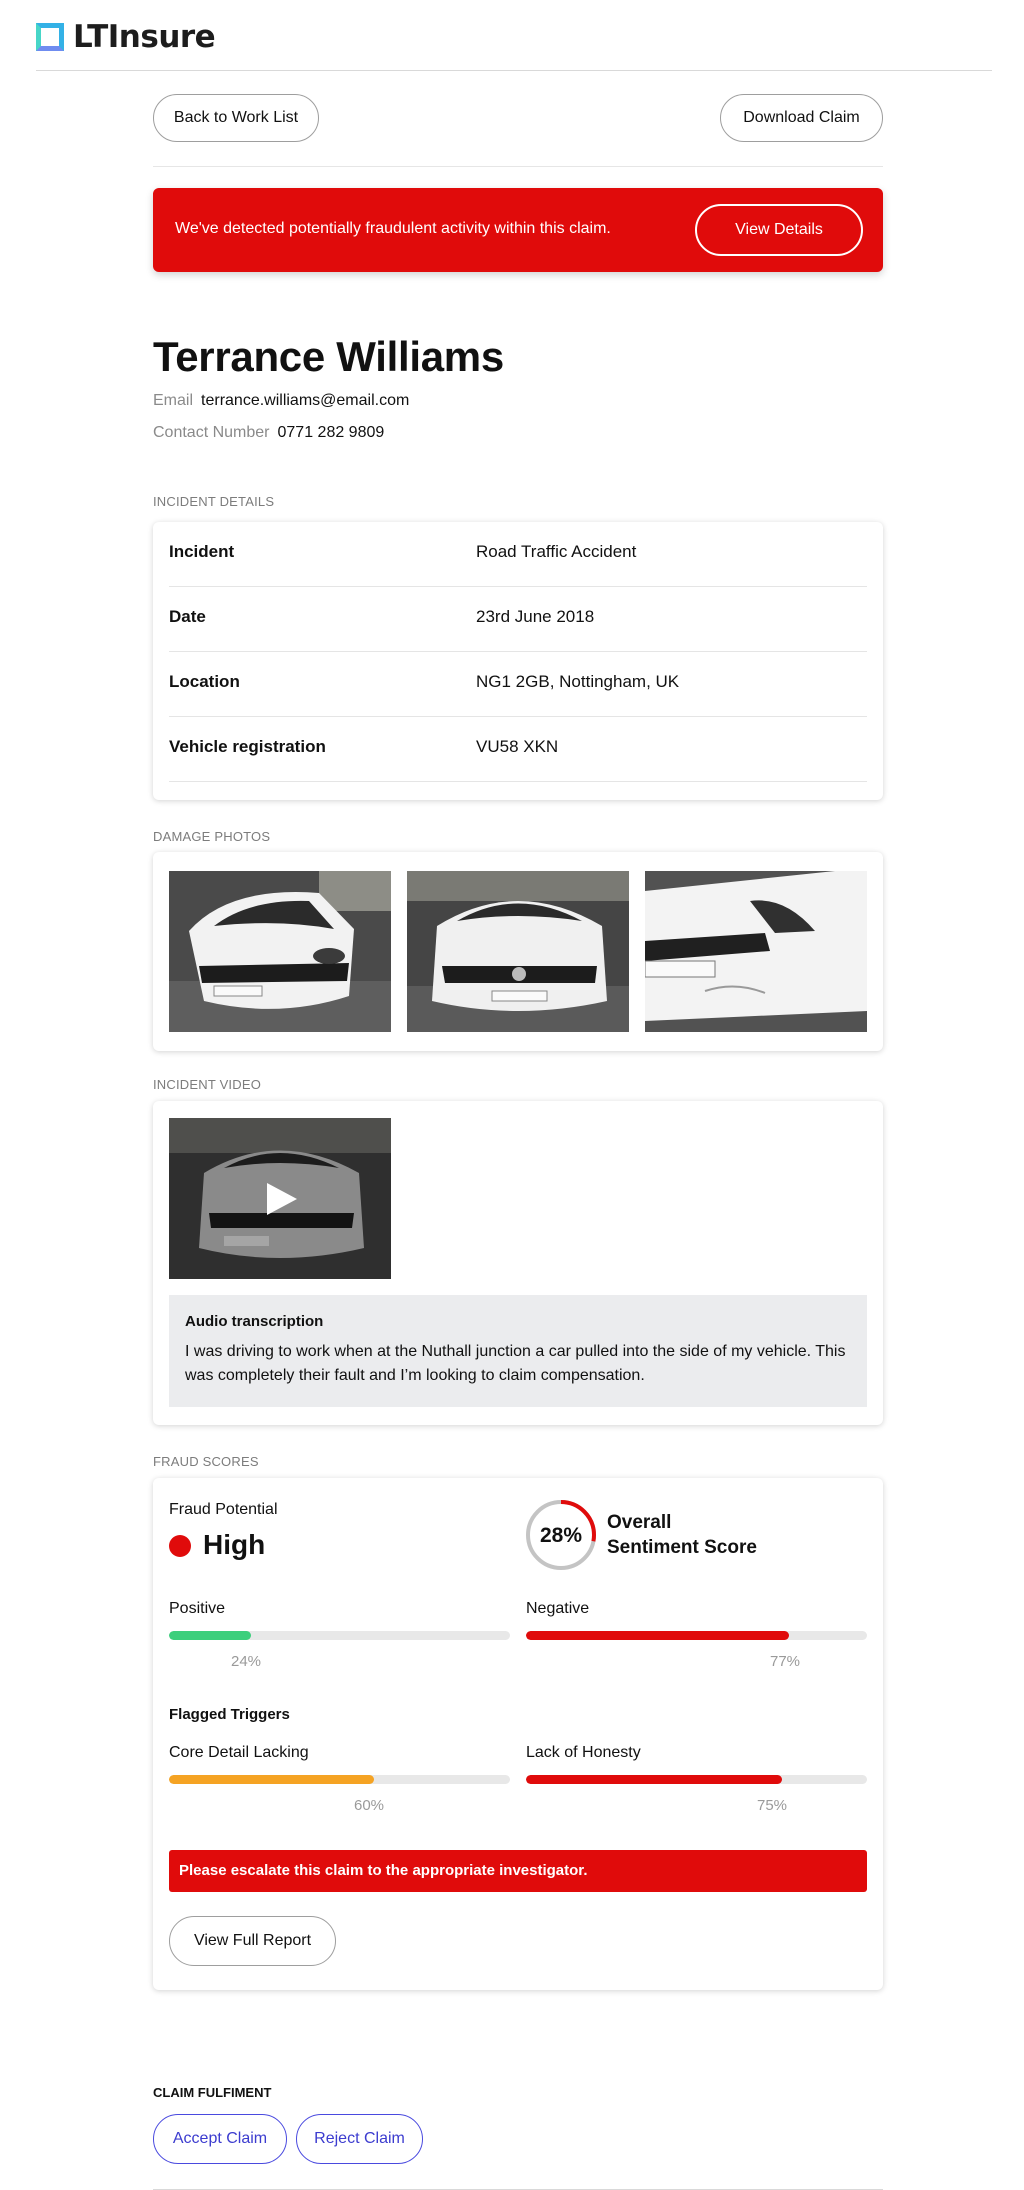  I want to click on claim-toolbar: Back to Work List Download Claim, so click(518, 118).